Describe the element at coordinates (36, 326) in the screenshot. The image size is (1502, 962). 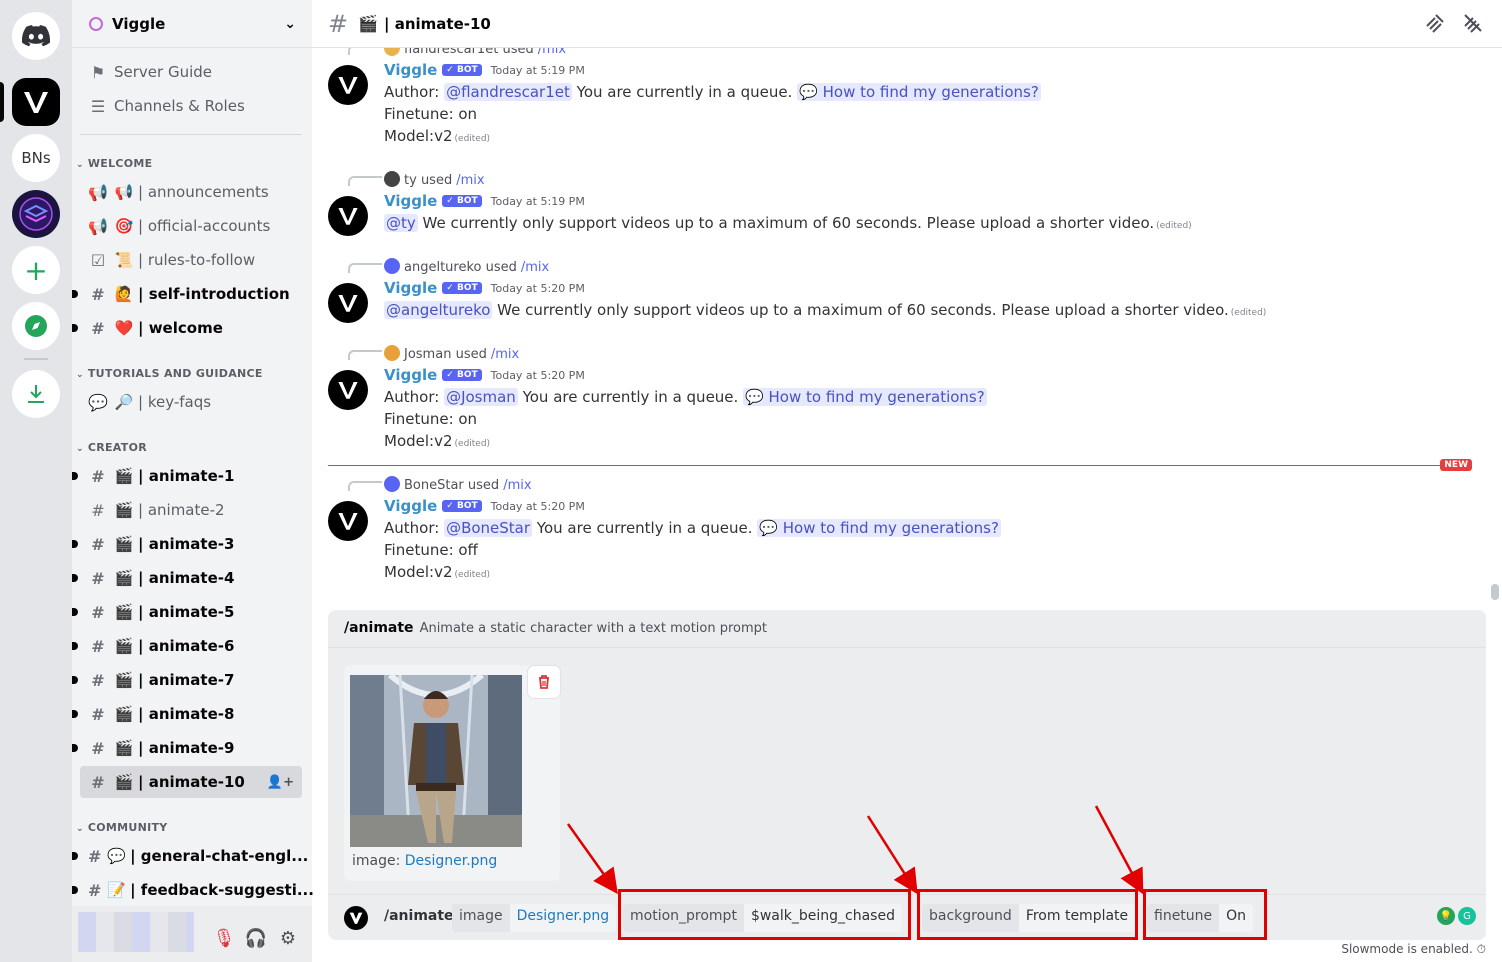
I see `explore-servers-button` at that location.